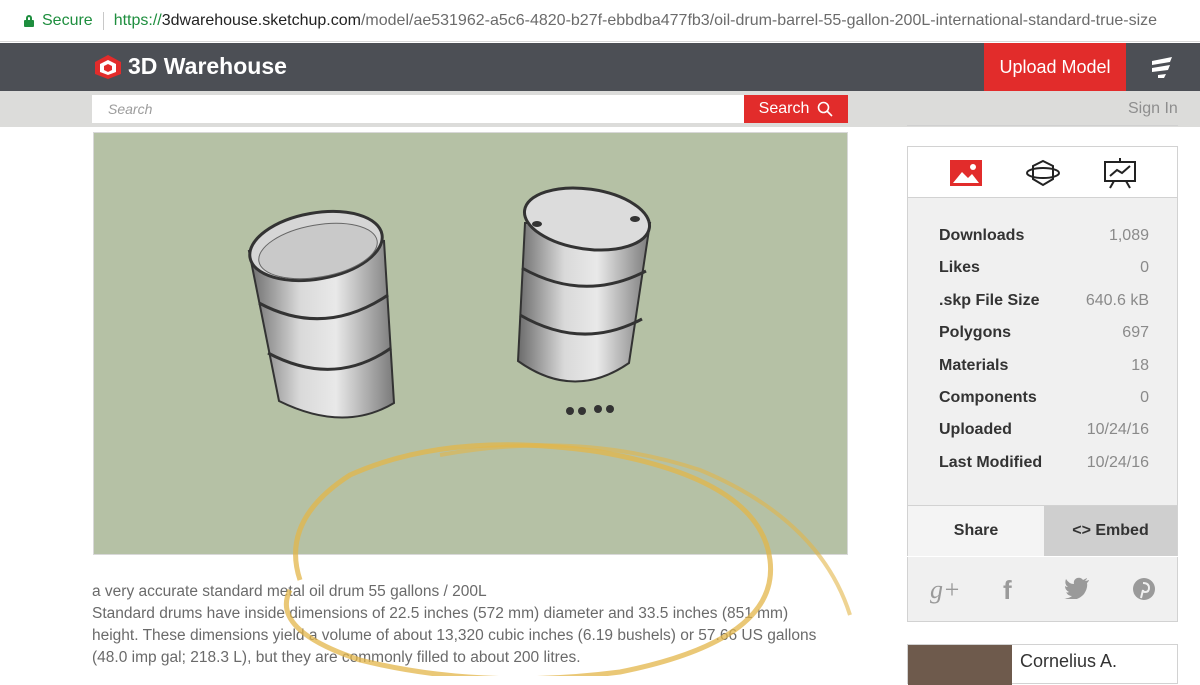 The height and width of the screenshot is (685, 1200). What do you see at coordinates (959, 268) in the screenshot?
I see `stat-label: Likes` at bounding box center [959, 268].